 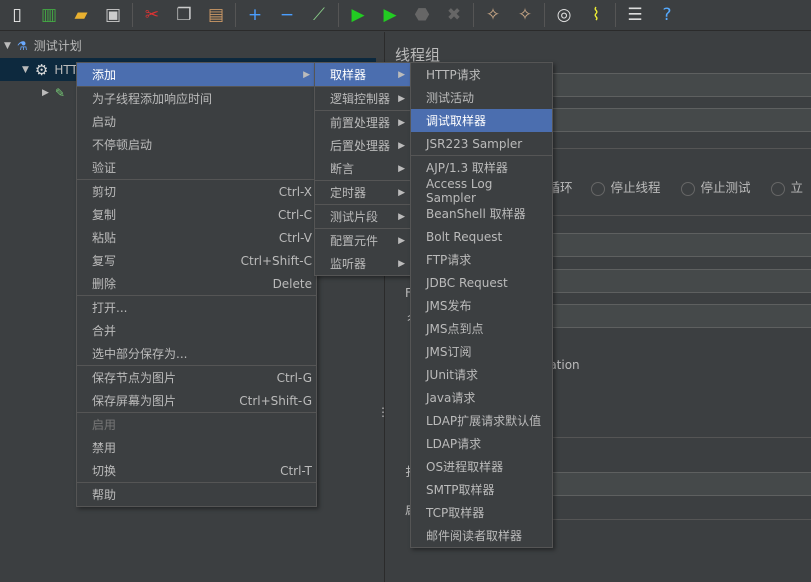 What do you see at coordinates (481, 120) in the screenshot?
I see `menu-item: 调试取样器` at bounding box center [481, 120].